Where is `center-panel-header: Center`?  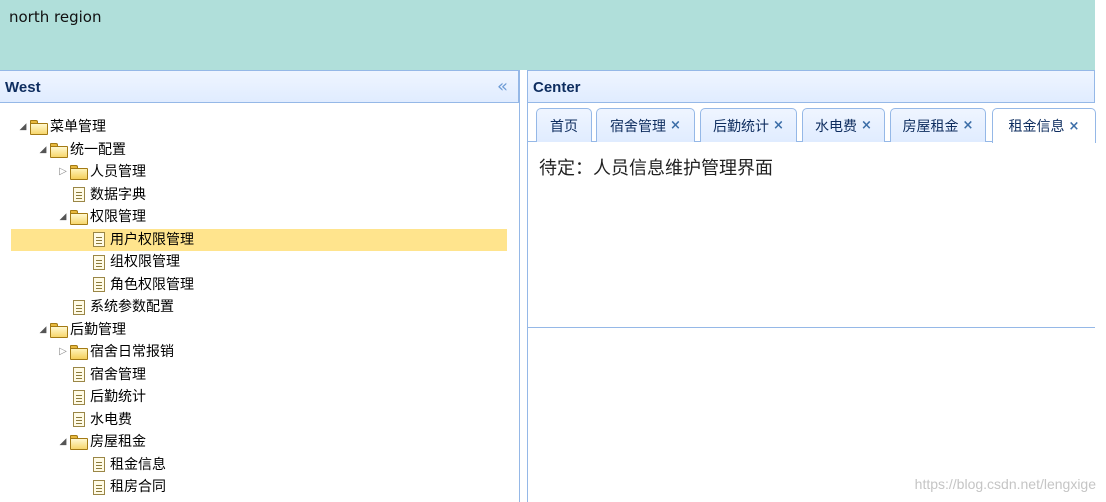
center-panel-header: Center is located at coordinates (811, 86).